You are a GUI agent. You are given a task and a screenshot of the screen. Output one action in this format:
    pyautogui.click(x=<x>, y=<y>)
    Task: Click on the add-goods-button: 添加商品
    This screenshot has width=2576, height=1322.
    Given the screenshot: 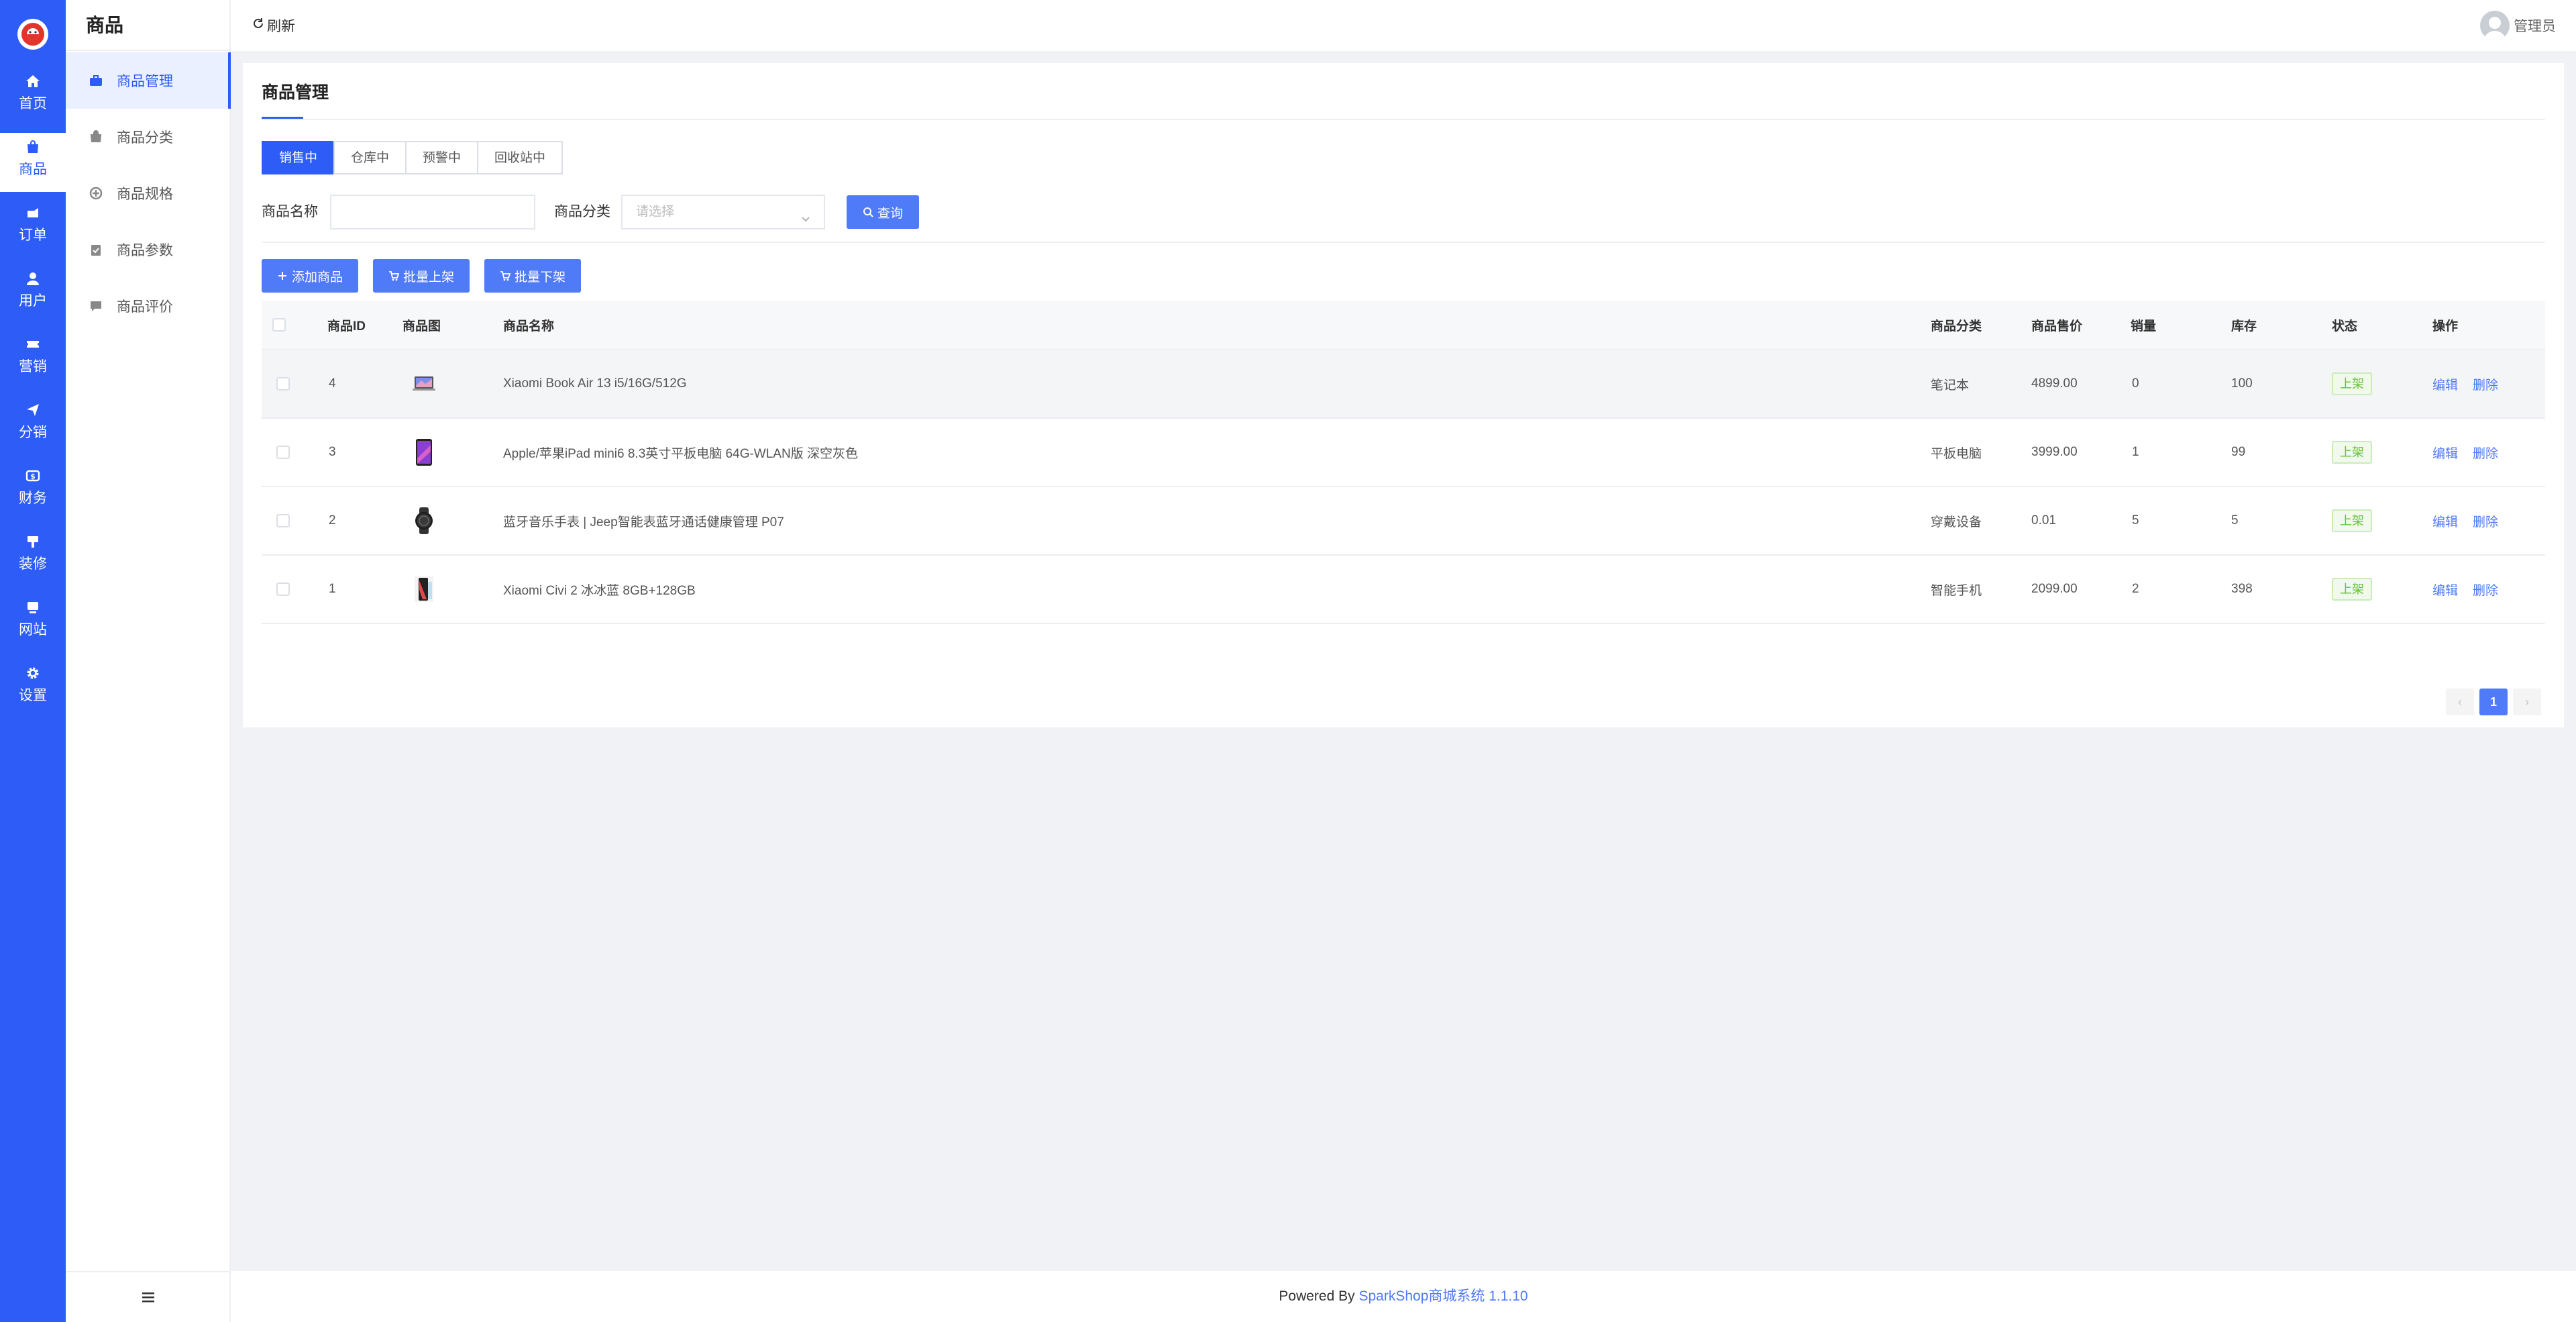 What is the action you would take?
    pyautogui.click(x=310, y=276)
    